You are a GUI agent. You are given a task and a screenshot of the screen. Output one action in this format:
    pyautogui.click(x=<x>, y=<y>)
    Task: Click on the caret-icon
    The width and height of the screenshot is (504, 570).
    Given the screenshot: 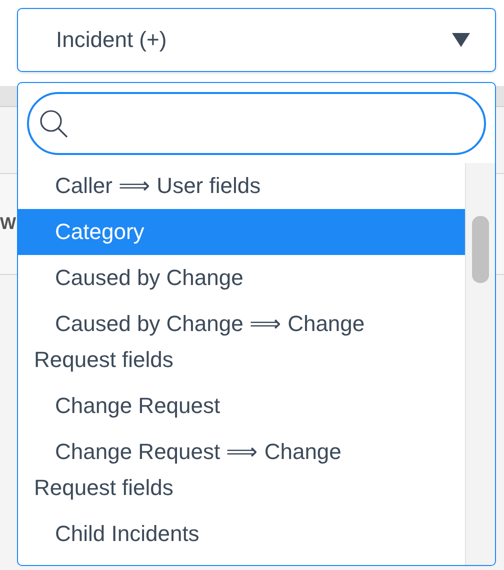 What is the action you would take?
    pyautogui.click(x=461, y=40)
    